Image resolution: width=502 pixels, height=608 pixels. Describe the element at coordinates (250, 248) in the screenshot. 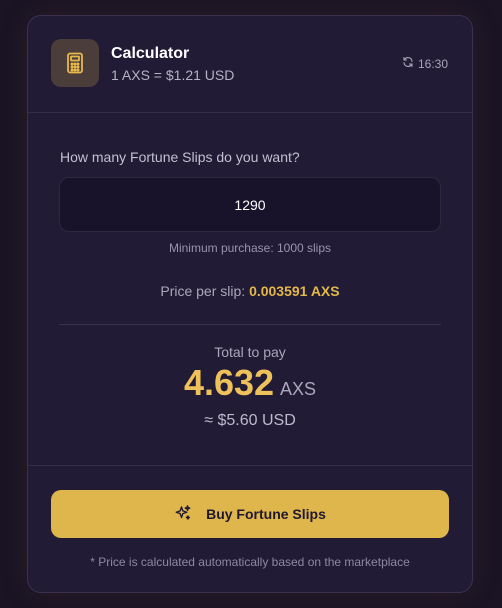

I see `minimum-purchase-note: Minimum purchase: 1000 slips` at that location.